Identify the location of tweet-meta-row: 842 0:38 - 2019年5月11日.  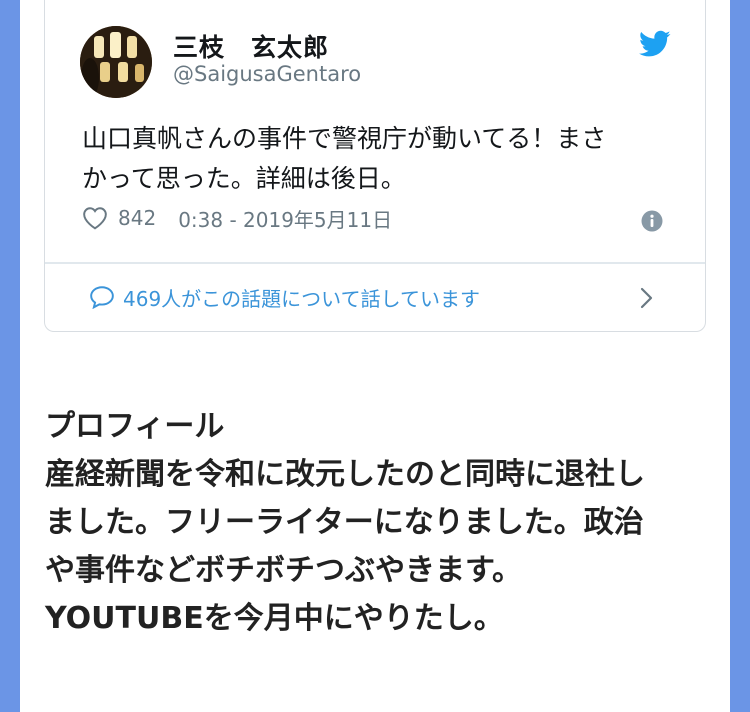
(237, 218).